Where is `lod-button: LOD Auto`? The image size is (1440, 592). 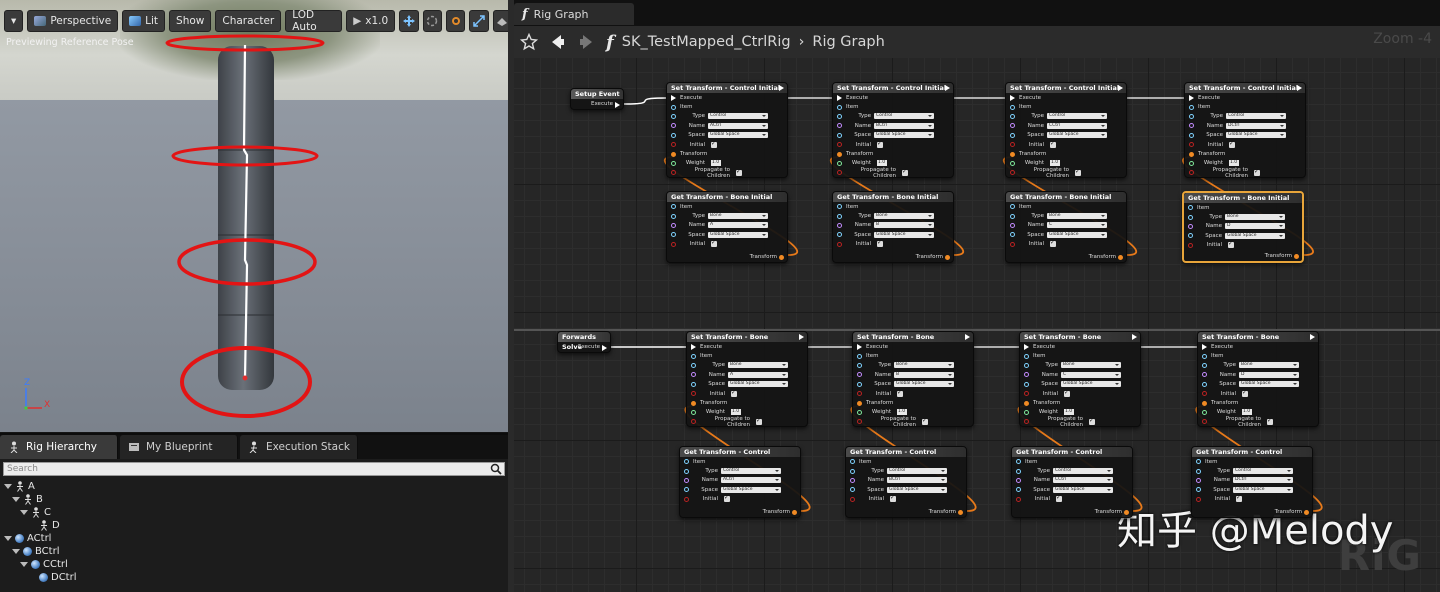
lod-button: LOD Auto is located at coordinates (314, 21).